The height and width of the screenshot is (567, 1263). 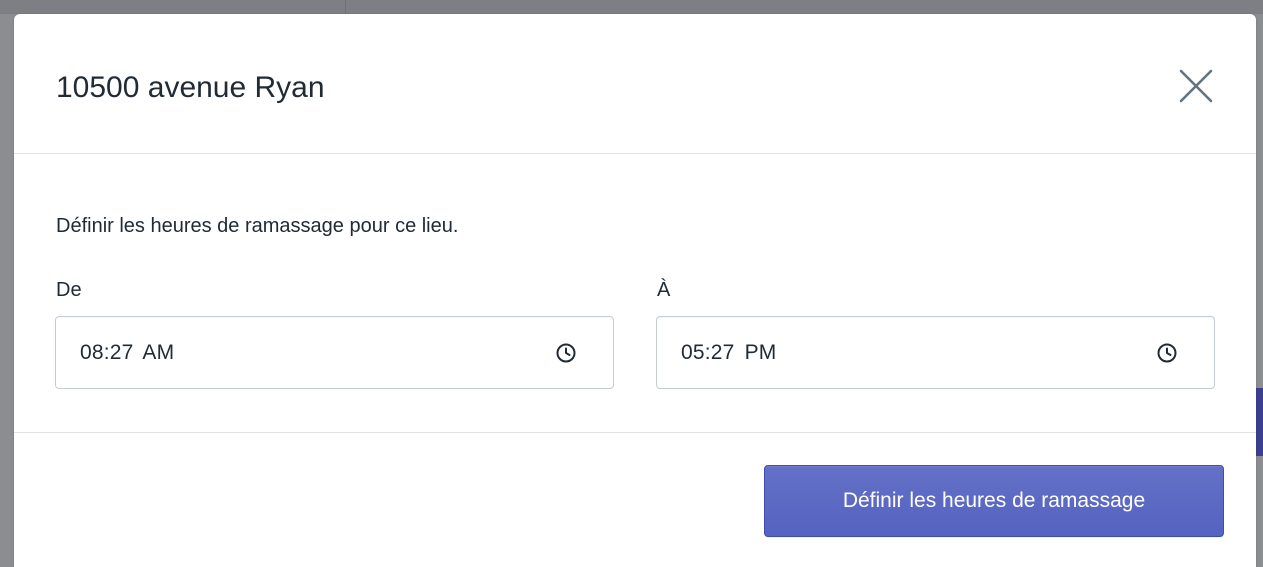 I want to click on set-pickup-hours-button: Définir les heures de ramassage, so click(x=994, y=501).